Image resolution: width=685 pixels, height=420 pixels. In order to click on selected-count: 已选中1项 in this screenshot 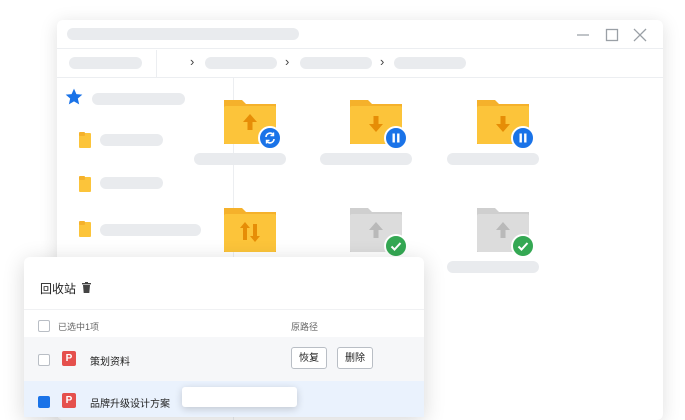, I will do `click(79, 327)`.